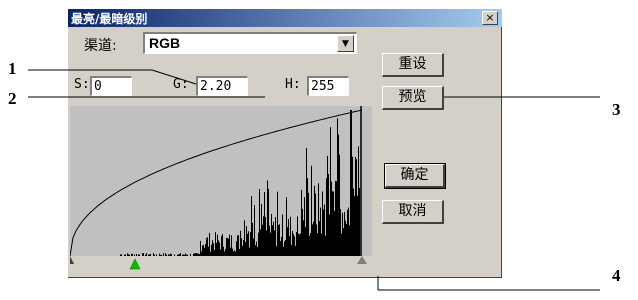  What do you see at coordinates (328, 86) in the screenshot?
I see `h-input: 255` at bounding box center [328, 86].